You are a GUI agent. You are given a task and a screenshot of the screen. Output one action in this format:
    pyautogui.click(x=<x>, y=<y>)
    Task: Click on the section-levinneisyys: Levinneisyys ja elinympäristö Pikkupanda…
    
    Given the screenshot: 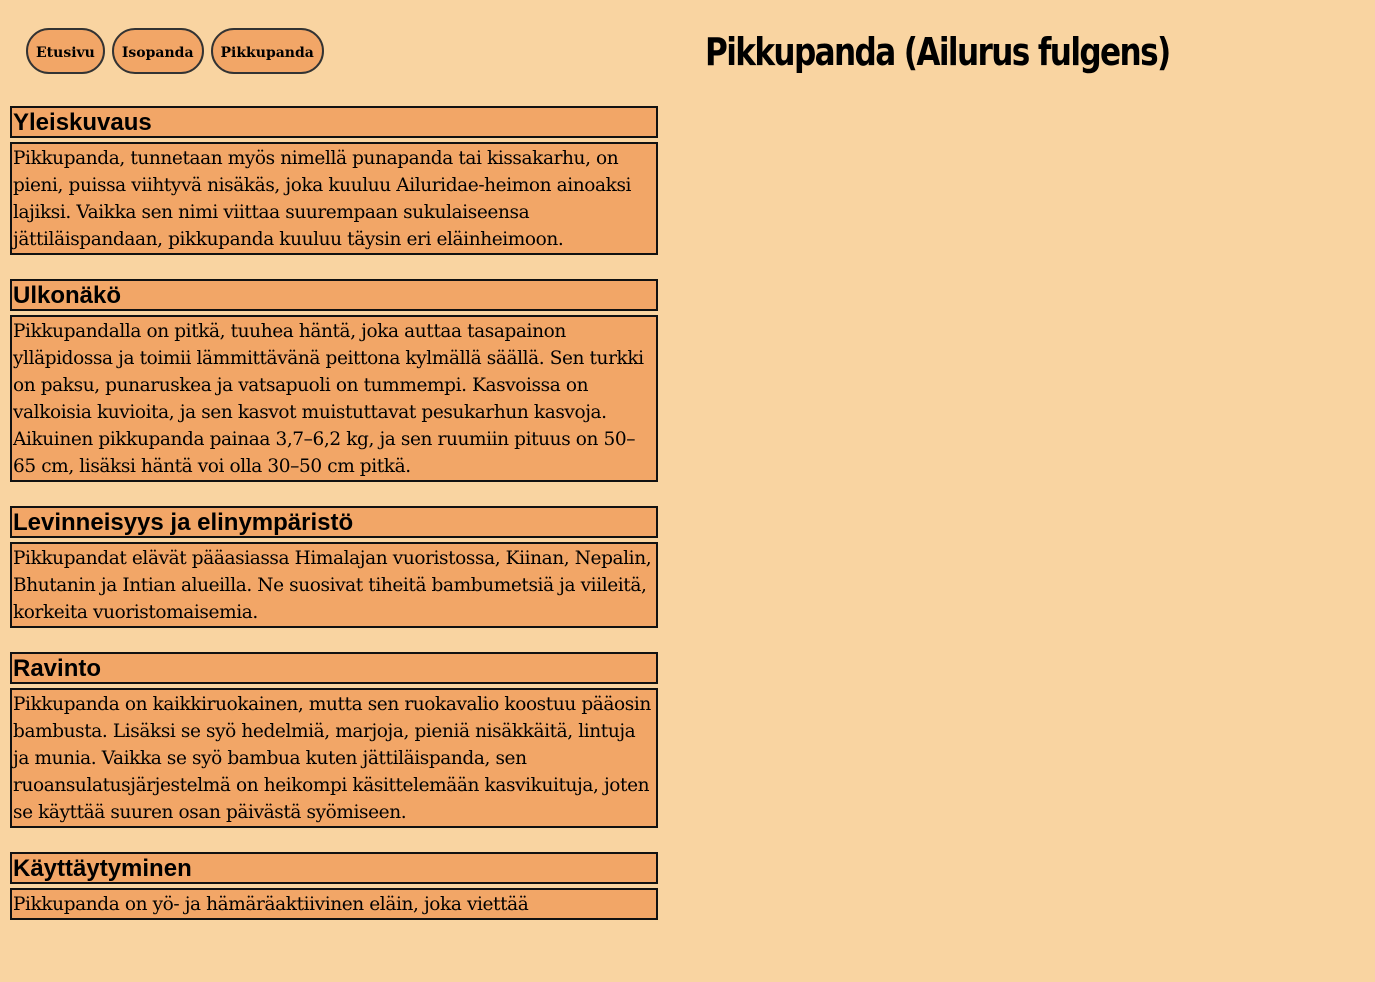 What is the action you would take?
    pyautogui.click(x=334, y=567)
    